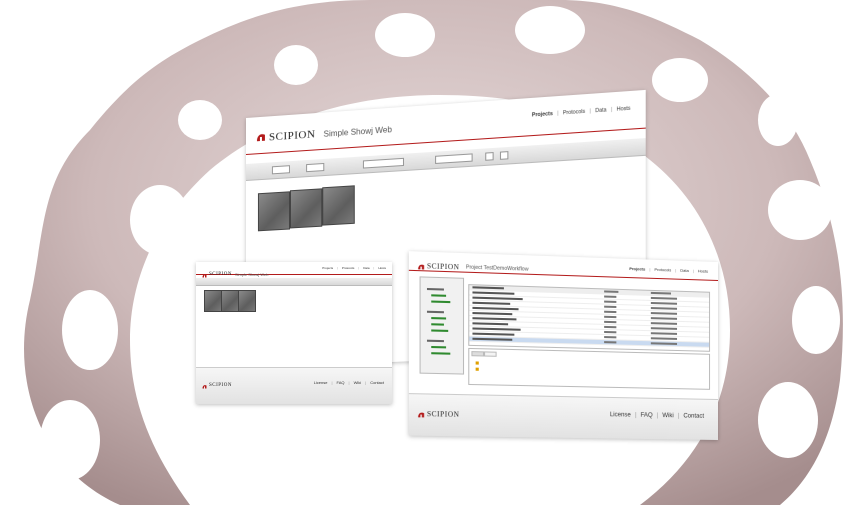  Describe the element at coordinates (383, 163) in the screenshot. I see `render-select` at that location.